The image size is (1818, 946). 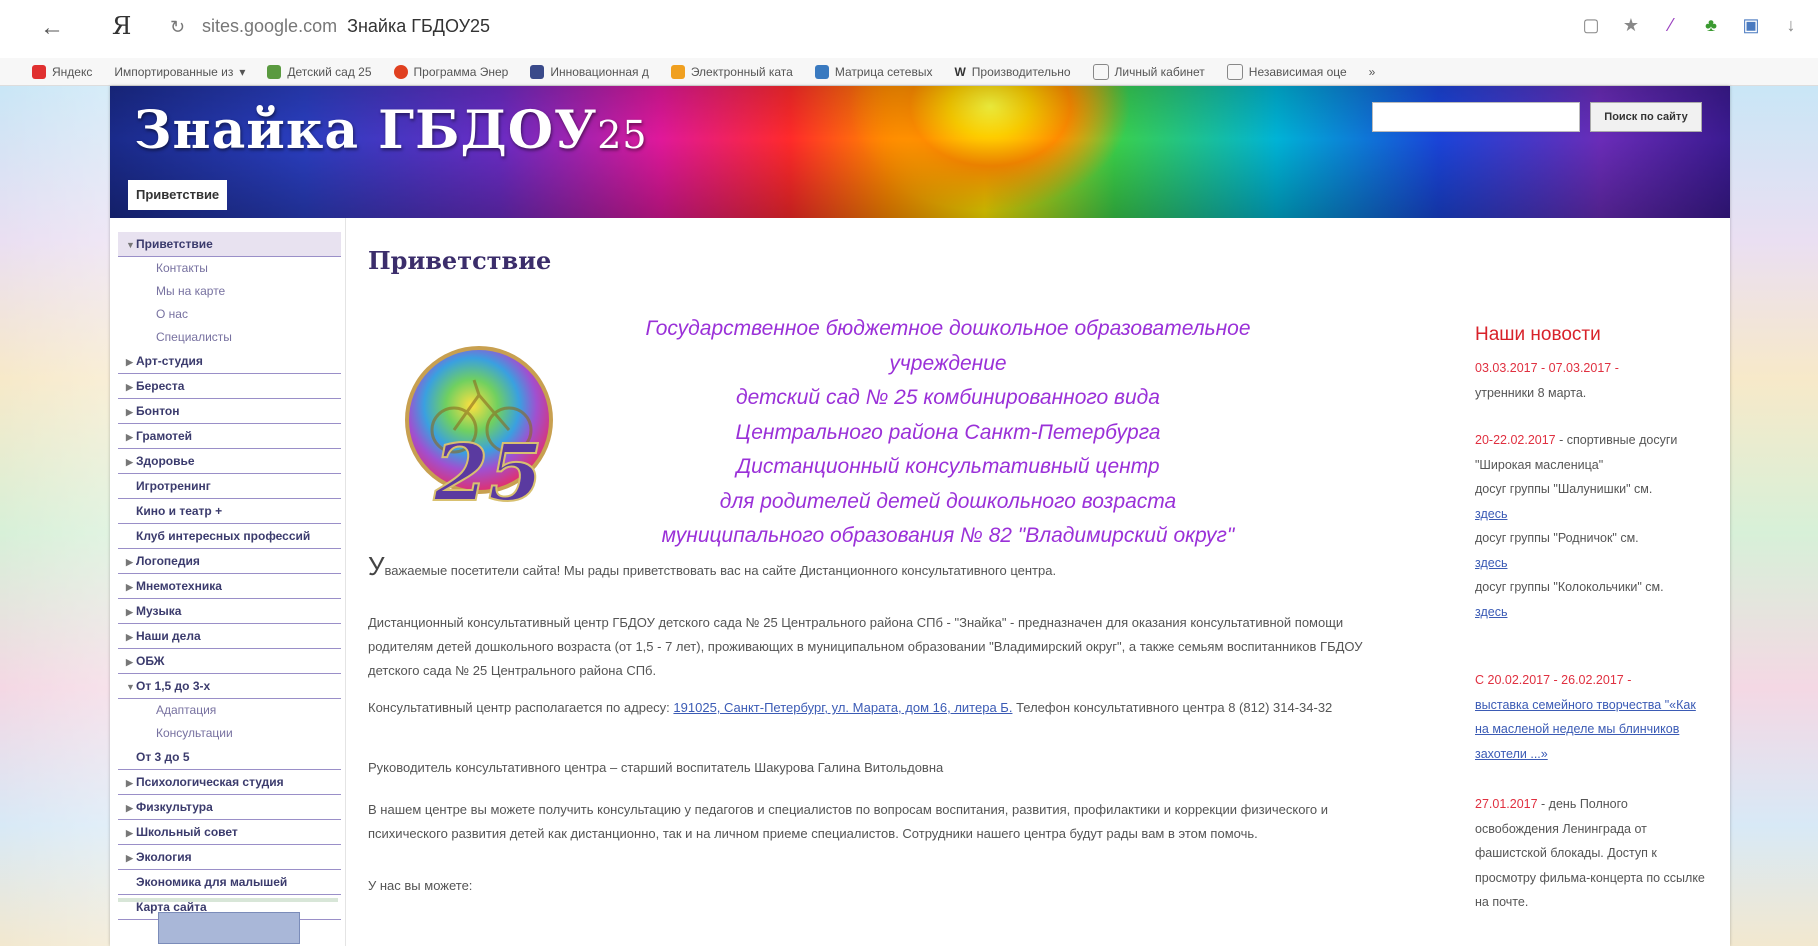 I want to click on bookmark-catalog: Электронный ката, so click(x=731, y=71).